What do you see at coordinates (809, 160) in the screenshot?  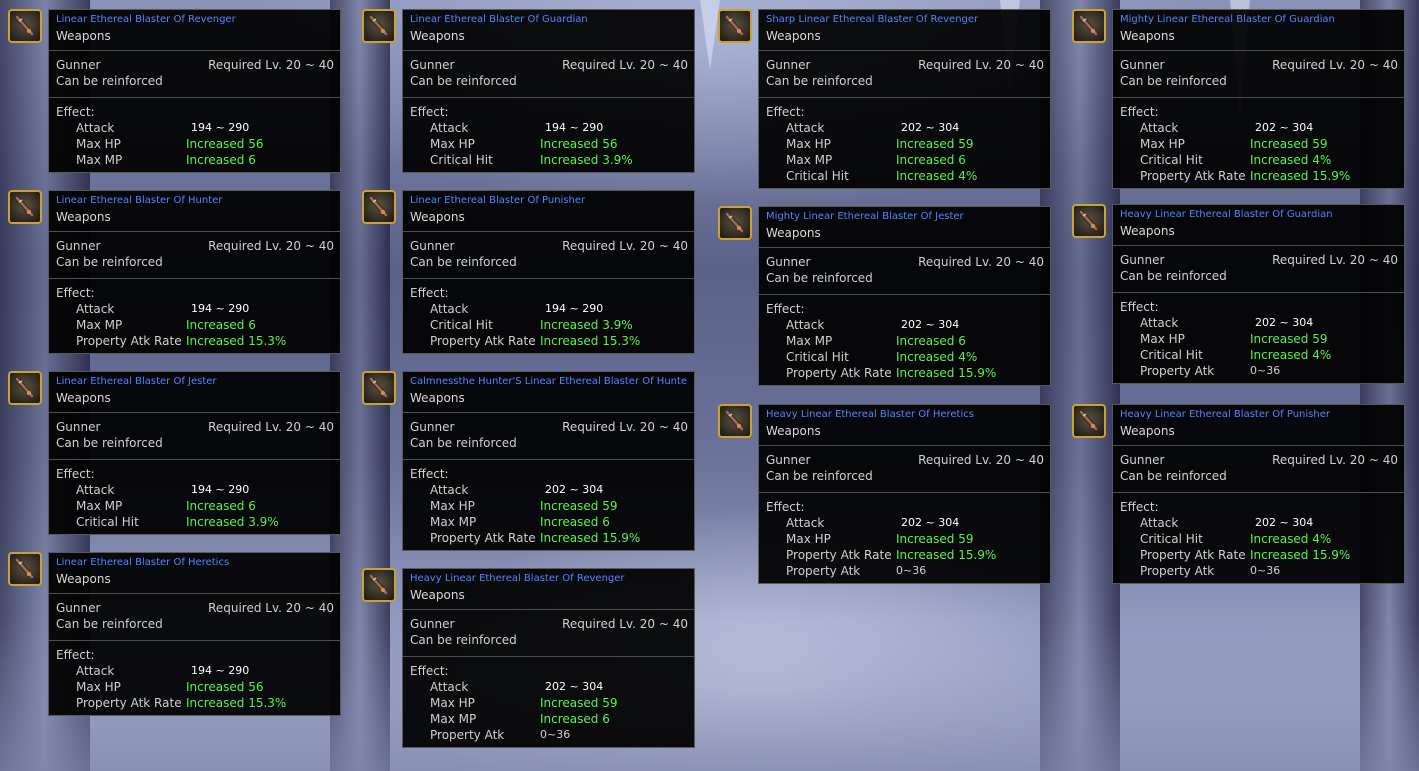 I see `stat-label: Max MP` at bounding box center [809, 160].